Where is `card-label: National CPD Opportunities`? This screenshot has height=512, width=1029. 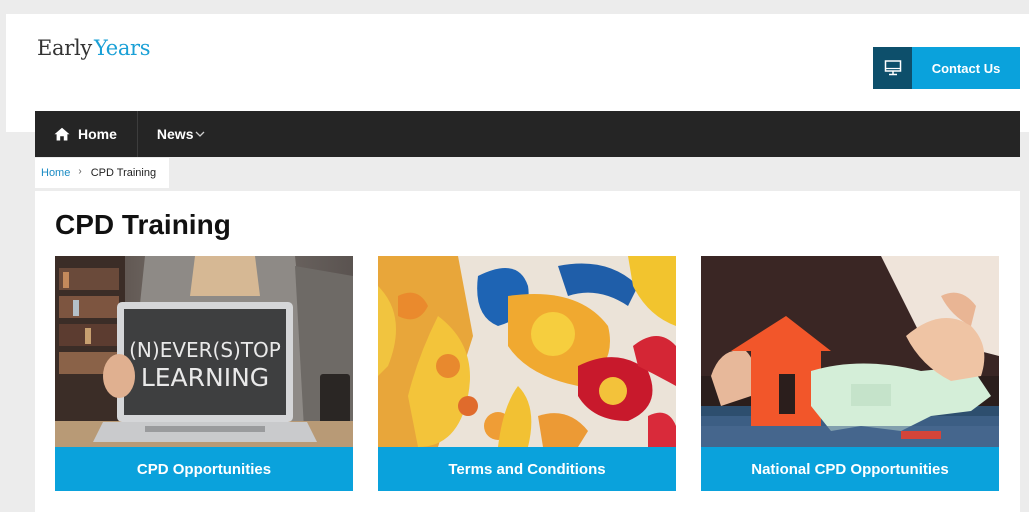 card-label: National CPD Opportunities is located at coordinates (850, 469).